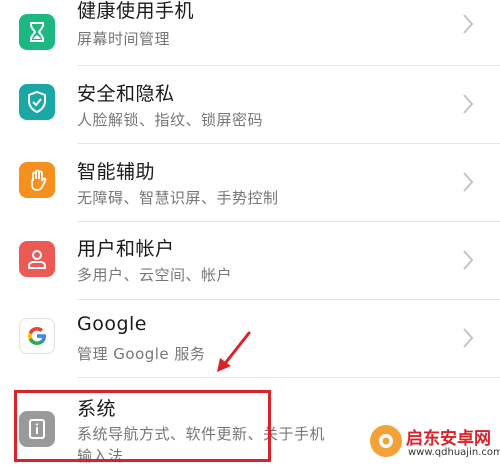  What do you see at coordinates (124, 39) in the screenshot?
I see `item-subtitle: 屏幕时间管理` at bounding box center [124, 39].